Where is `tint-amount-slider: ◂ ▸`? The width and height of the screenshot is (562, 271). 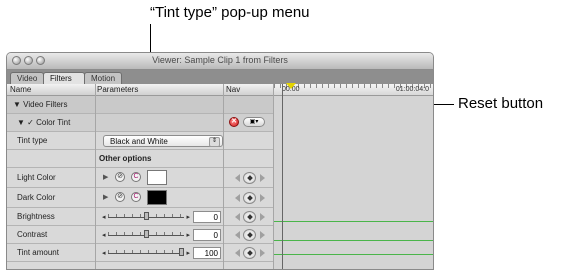 tint-amount-slider: ◂ ▸ is located at coordinates (146, 253).